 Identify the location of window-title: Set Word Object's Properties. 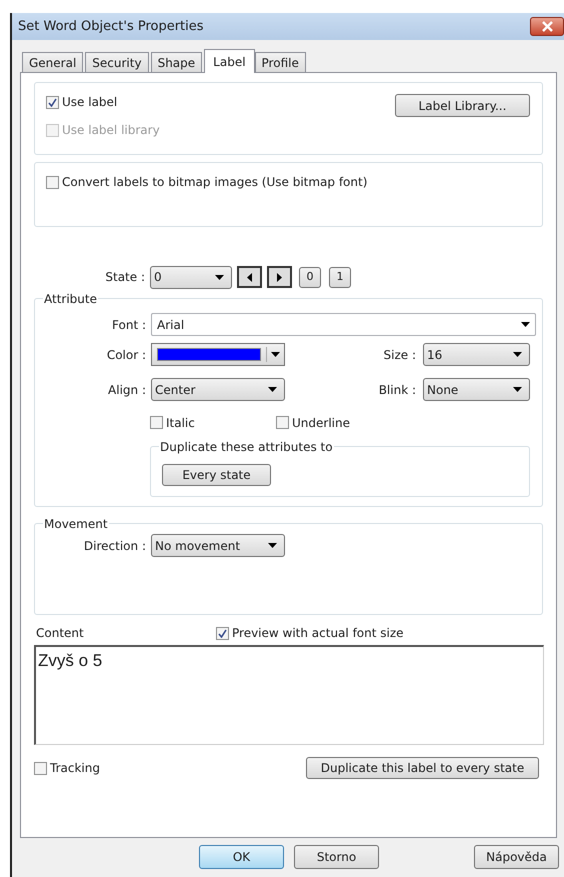
(111, 27).